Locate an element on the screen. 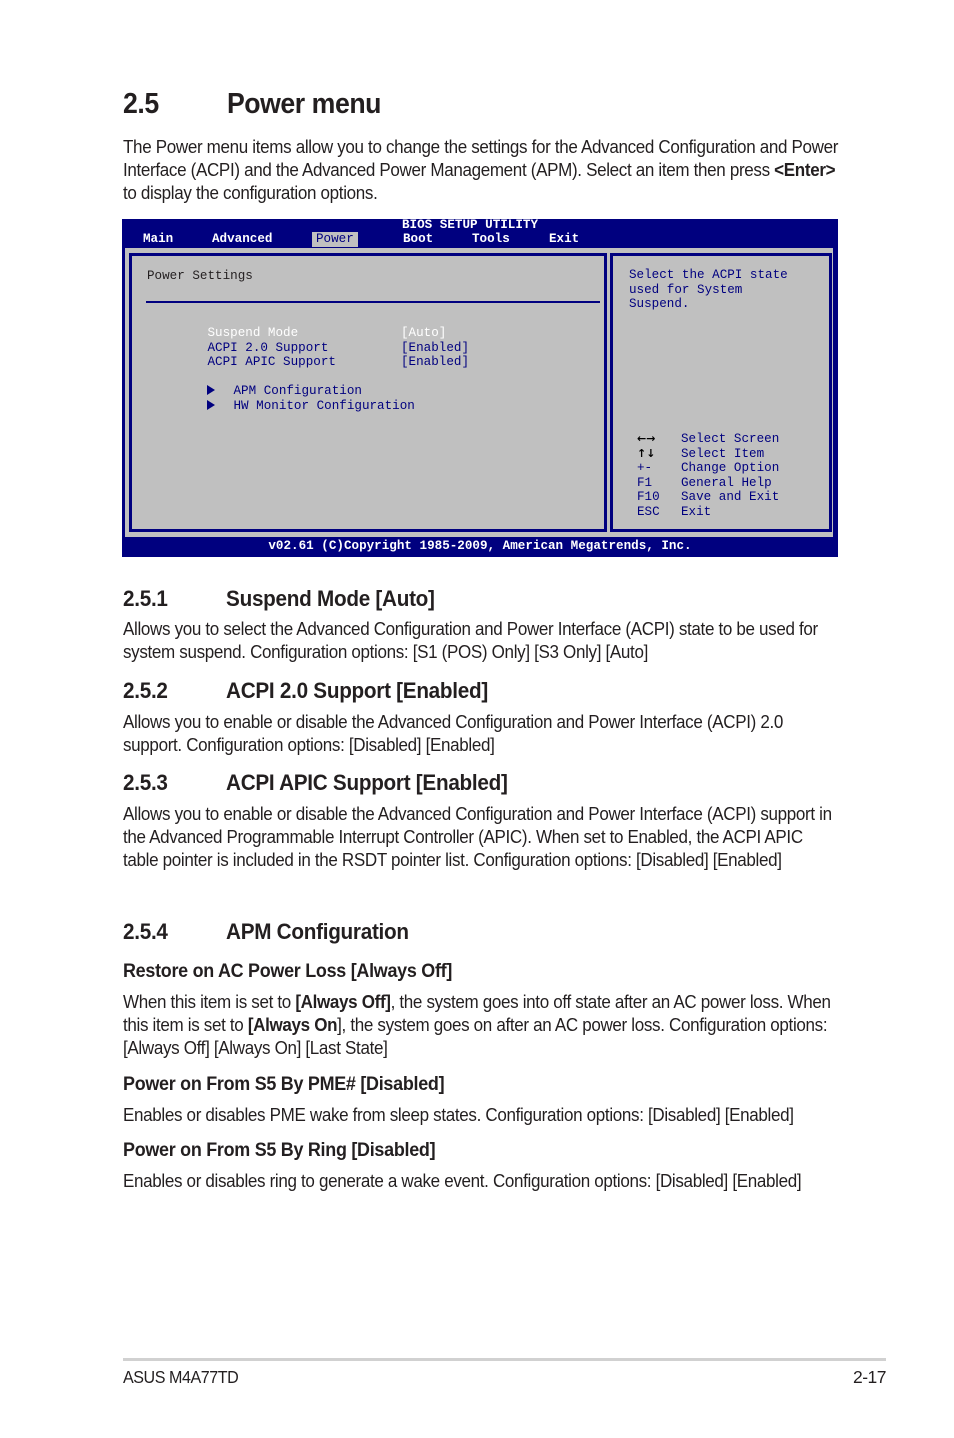 Image resolution: width=954 pixels, height=1438 pixels. section-number: 2.5 is located at coordinates (141, 104).